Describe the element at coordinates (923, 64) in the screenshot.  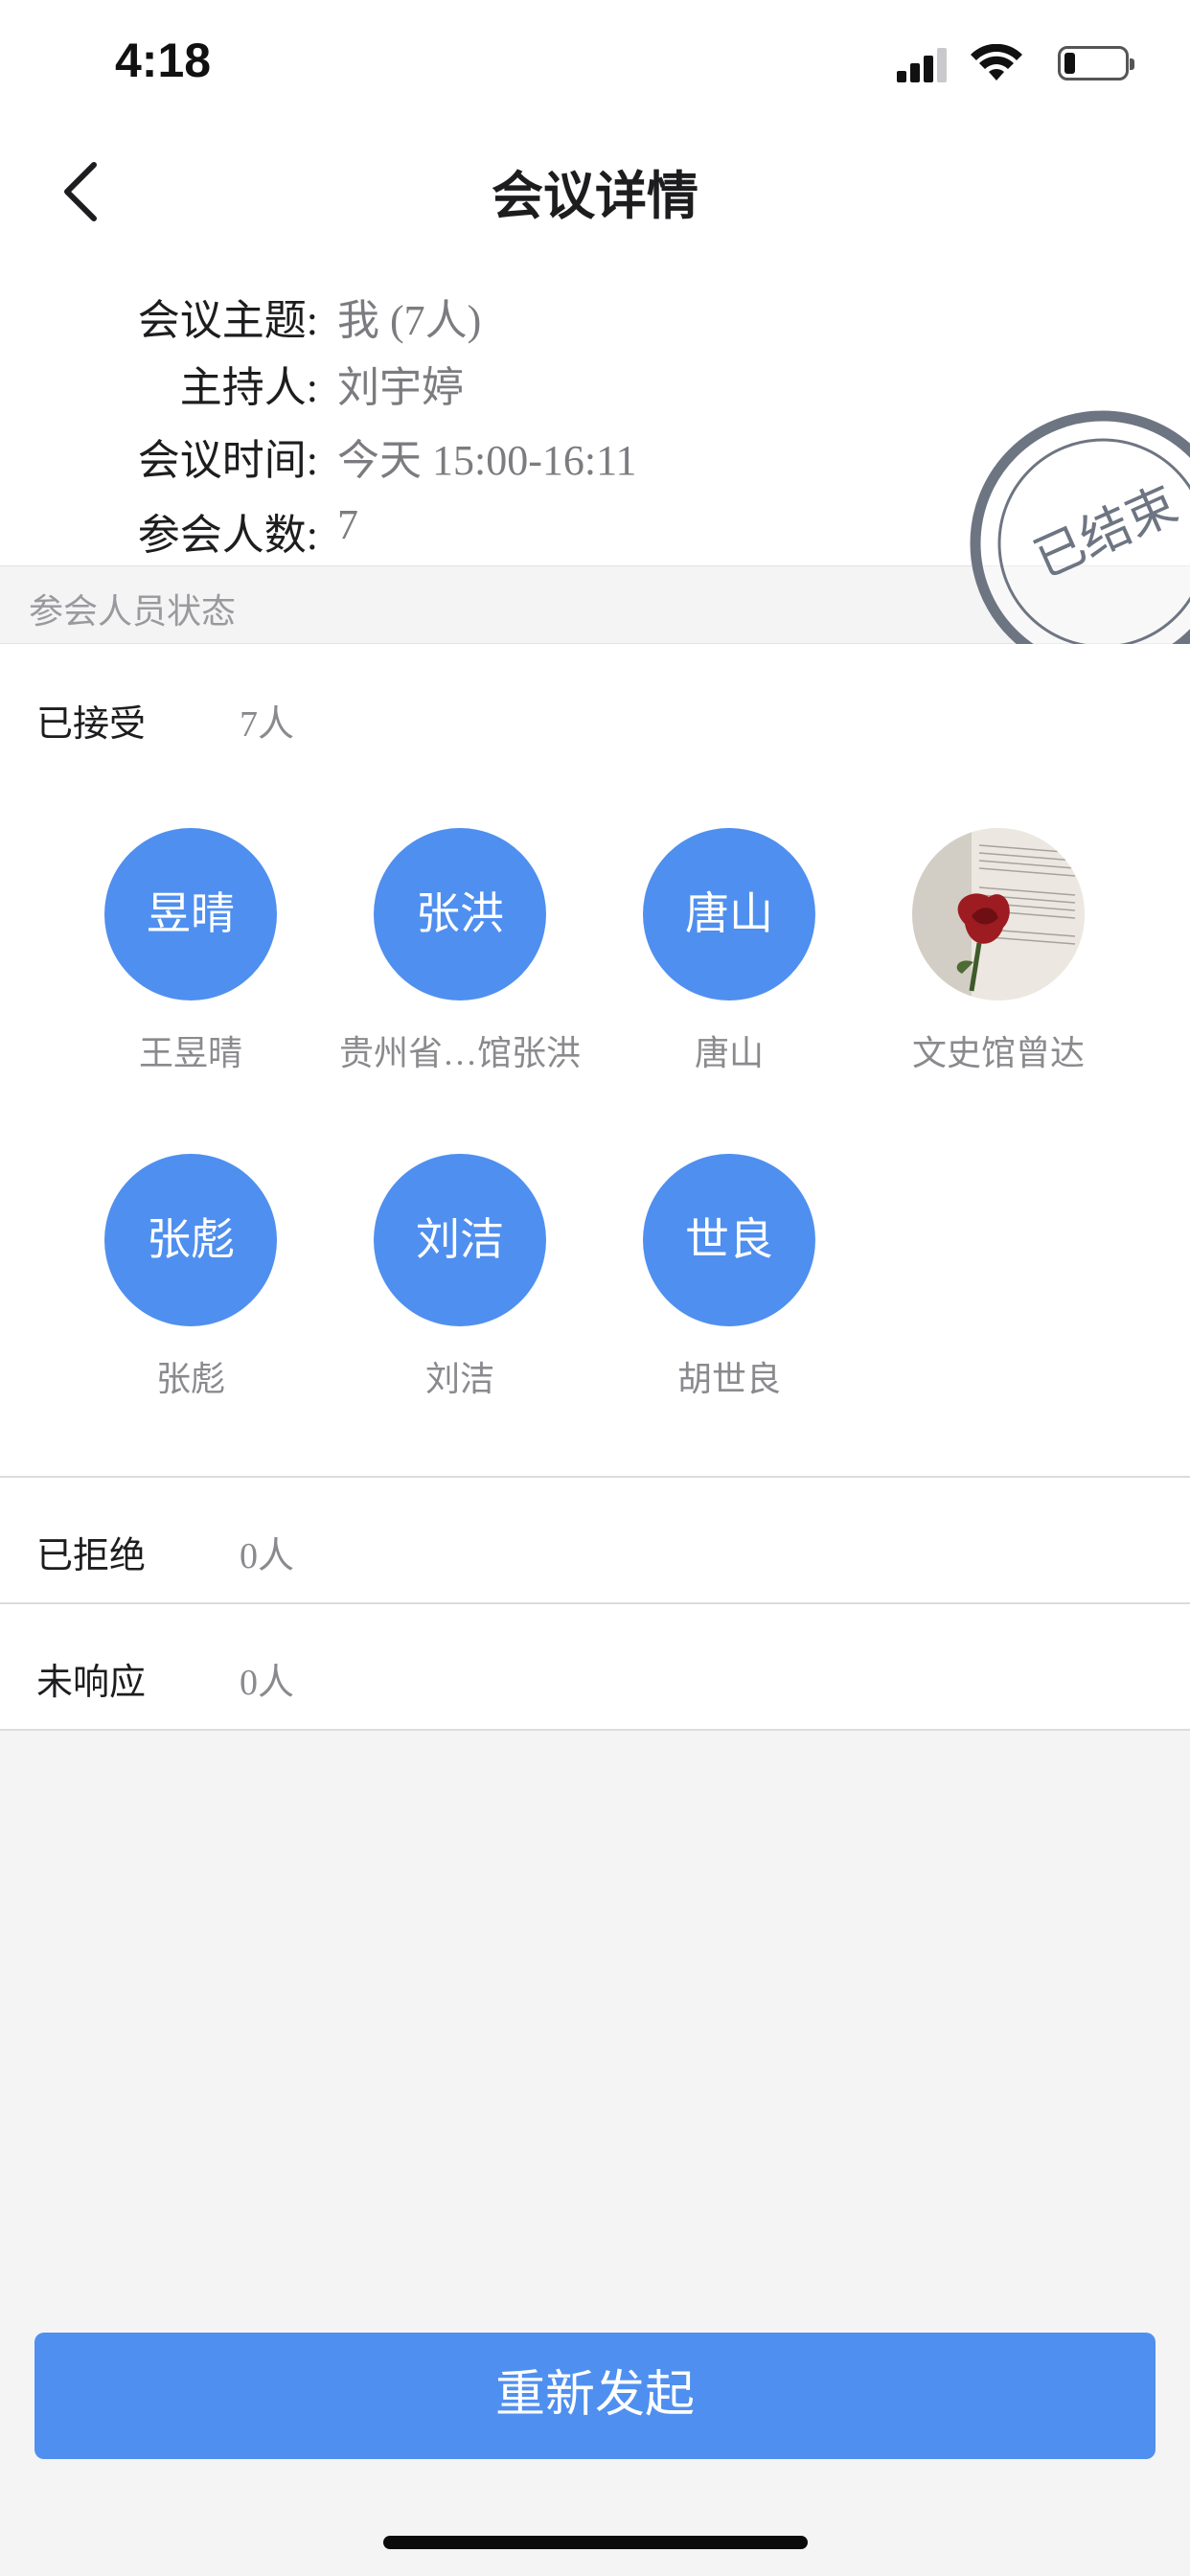
I see `signal-icon` at that location.